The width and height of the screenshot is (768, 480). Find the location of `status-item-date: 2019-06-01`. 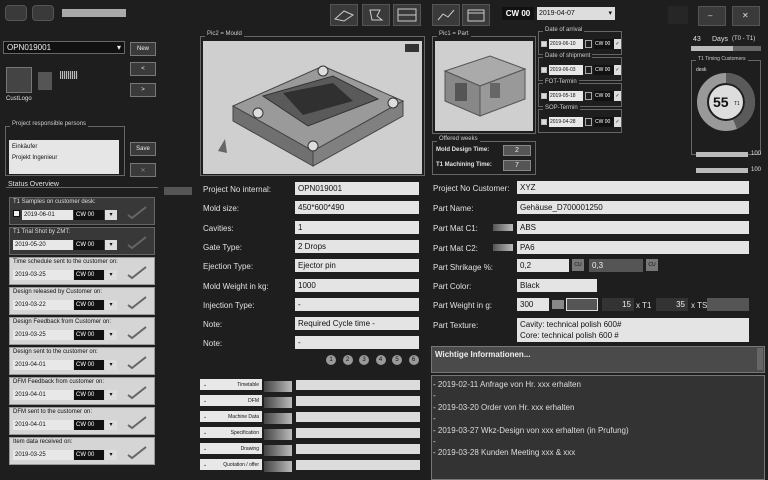

status-item-date: 2019-06-01 is located at coordinates (47, 215).